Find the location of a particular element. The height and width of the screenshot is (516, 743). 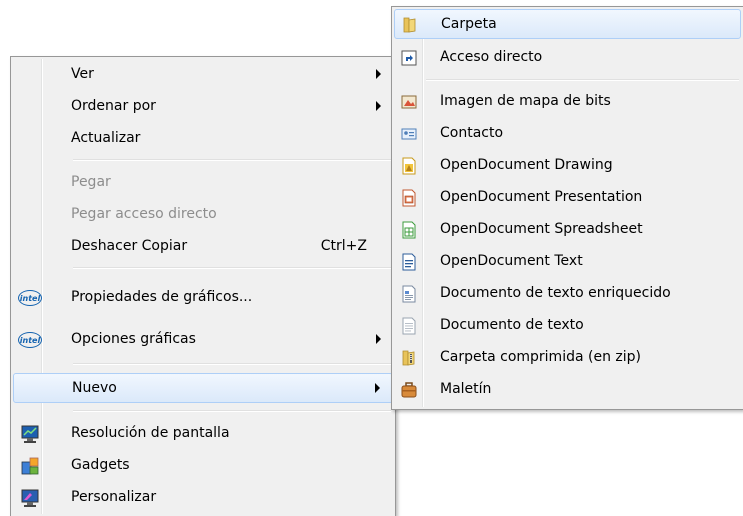

menu-item-label: Documento de texto is located at coordinates (512, 325).